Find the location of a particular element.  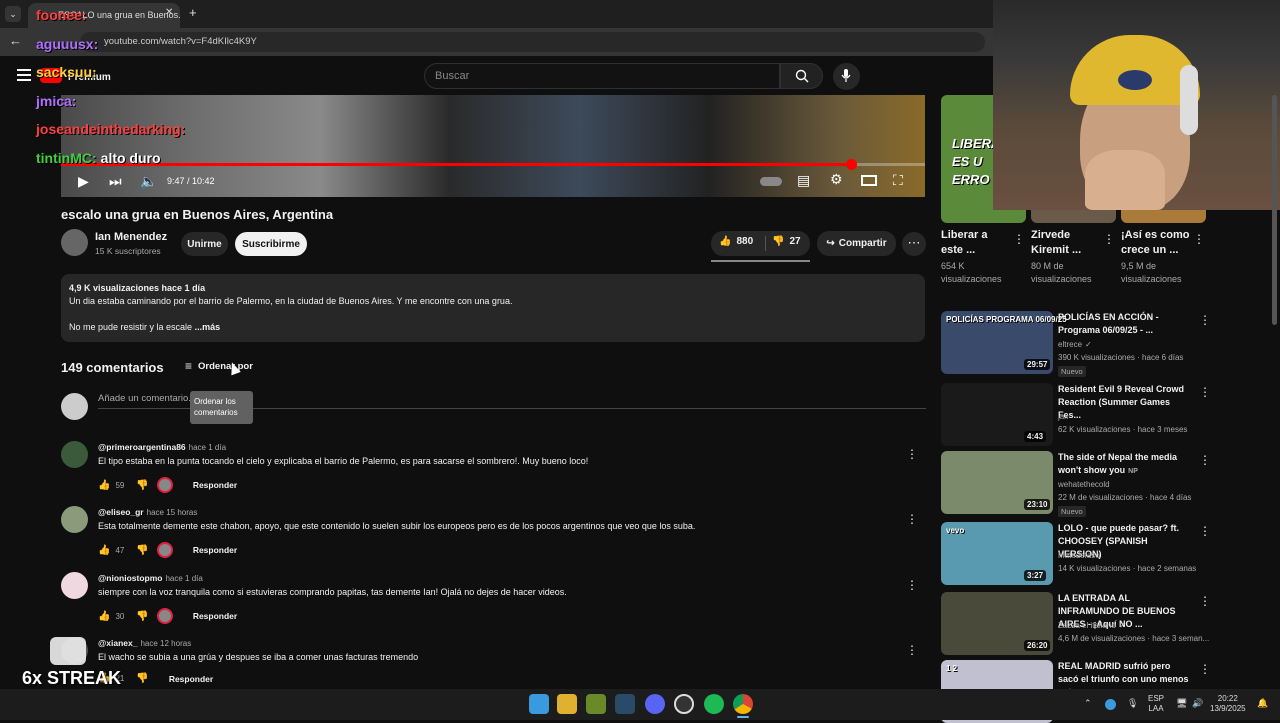

comment-handle: @xianex_ hace 12 horas is located at coordinates (144, 643).